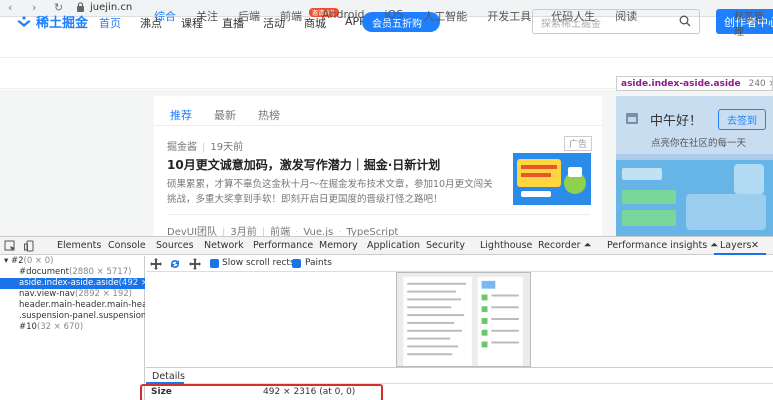 Image resolution: width=773 pixels, height=400 pixels. I want to click on tab-layers: Layers, so click(735, 245).